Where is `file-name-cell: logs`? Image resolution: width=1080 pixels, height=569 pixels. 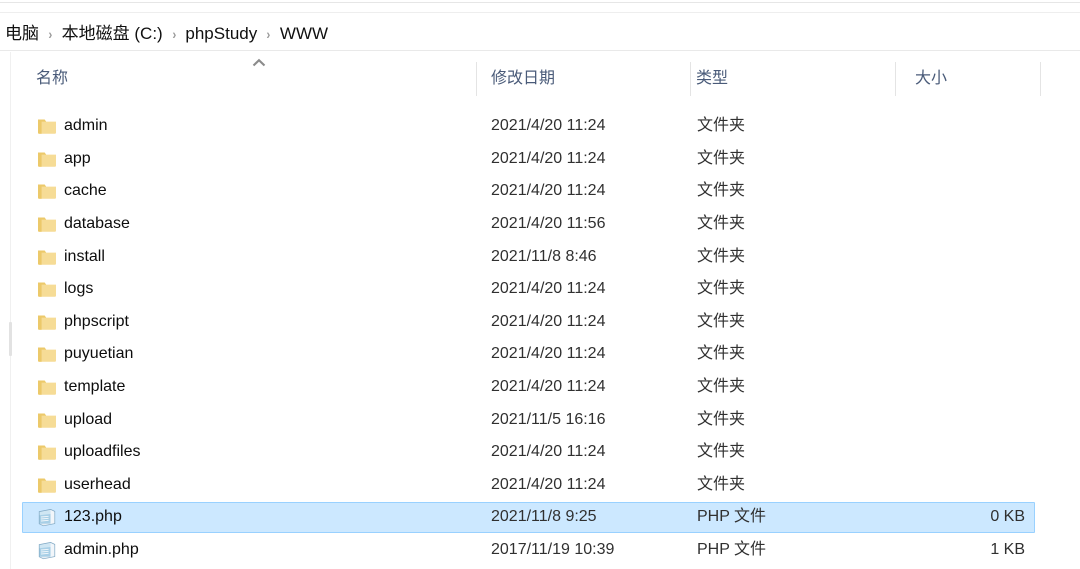 file-name-cell: logs is located at coordinates (78, 289).